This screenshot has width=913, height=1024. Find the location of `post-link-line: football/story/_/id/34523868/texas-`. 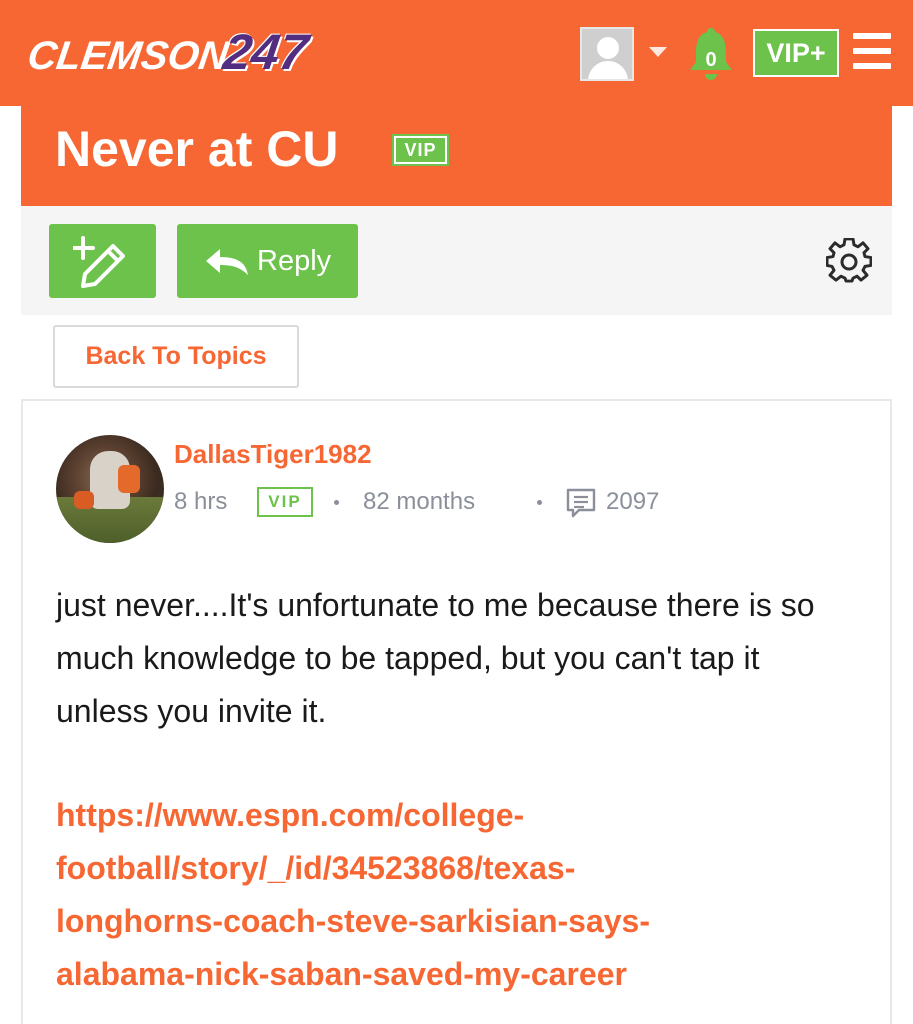

post-link-line: football/story/_/id/34523868/texas- is located at coordinates (316, 868).